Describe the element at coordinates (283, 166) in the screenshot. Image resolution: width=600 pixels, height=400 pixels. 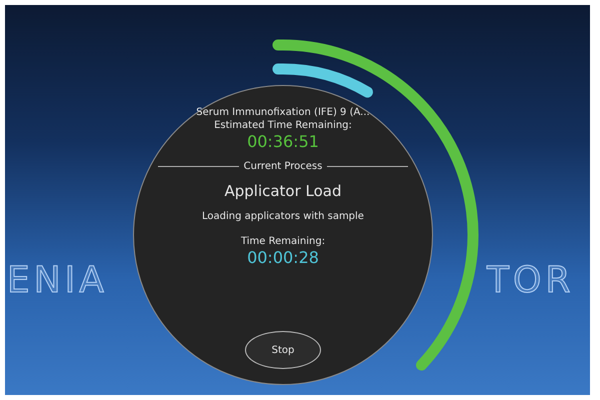
I see `section-heading: Current Process` at that location.